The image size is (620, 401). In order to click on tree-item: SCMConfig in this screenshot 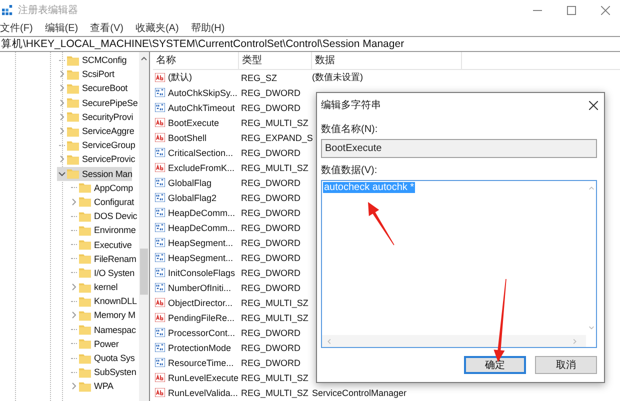, I will do `click(92, 60)`.